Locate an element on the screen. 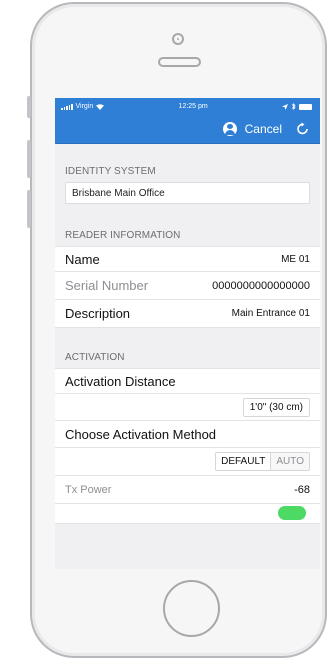 This screenshot has width=327, height=663. refresh-icon is located at coordinates (303, 129).